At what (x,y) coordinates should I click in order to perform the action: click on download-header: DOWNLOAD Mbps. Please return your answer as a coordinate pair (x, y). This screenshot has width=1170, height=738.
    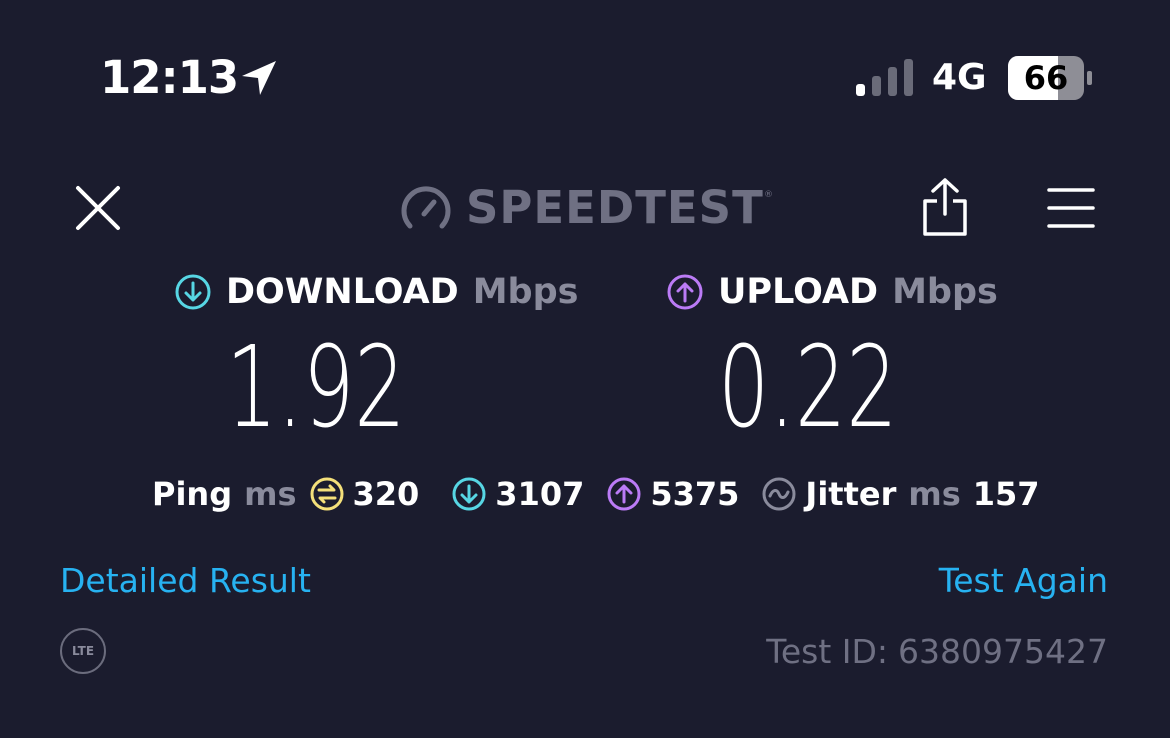
    Looking at the image, I should click on (376, 292).